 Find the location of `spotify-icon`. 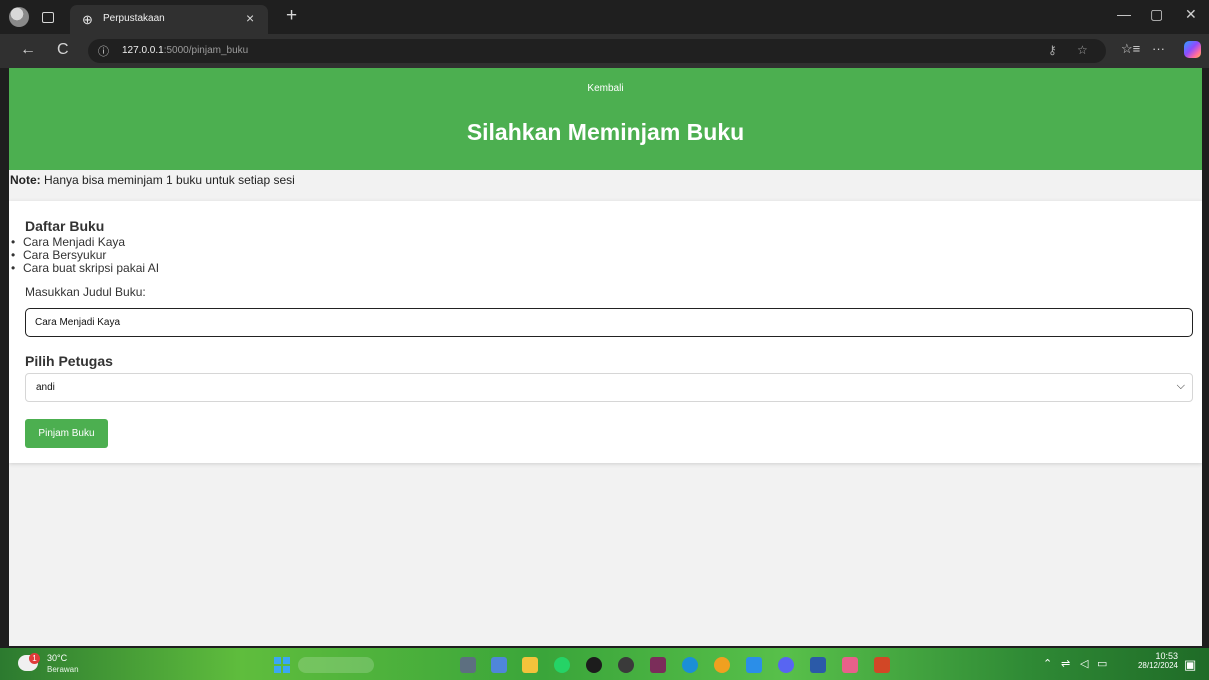

spotify-icon is located at coordinates (594, 665).